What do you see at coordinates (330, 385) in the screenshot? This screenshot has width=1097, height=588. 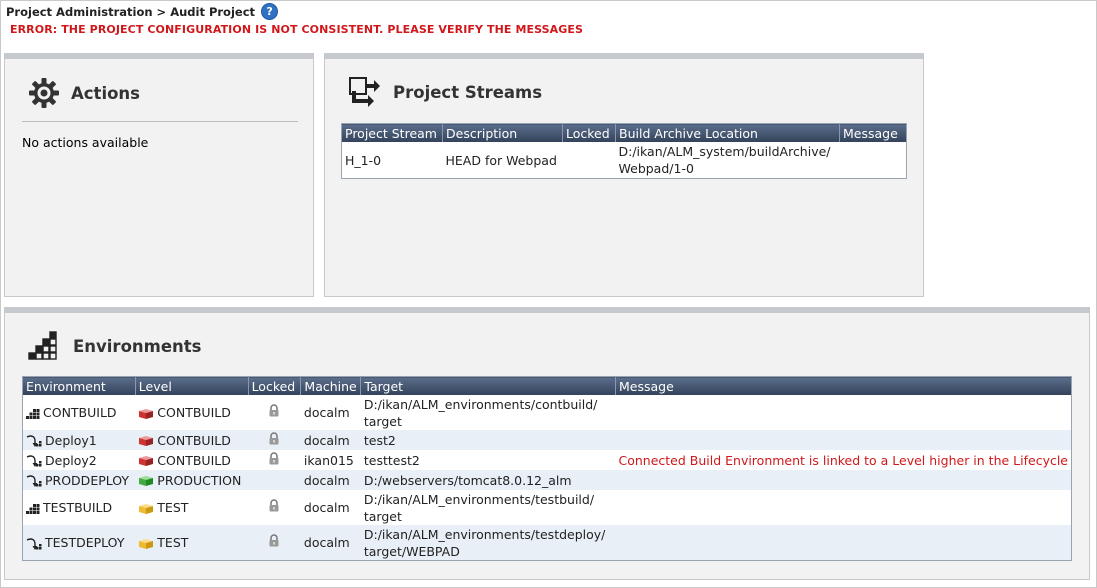 I see `column-header-machine: Machine` at bounding box center [330, 385].